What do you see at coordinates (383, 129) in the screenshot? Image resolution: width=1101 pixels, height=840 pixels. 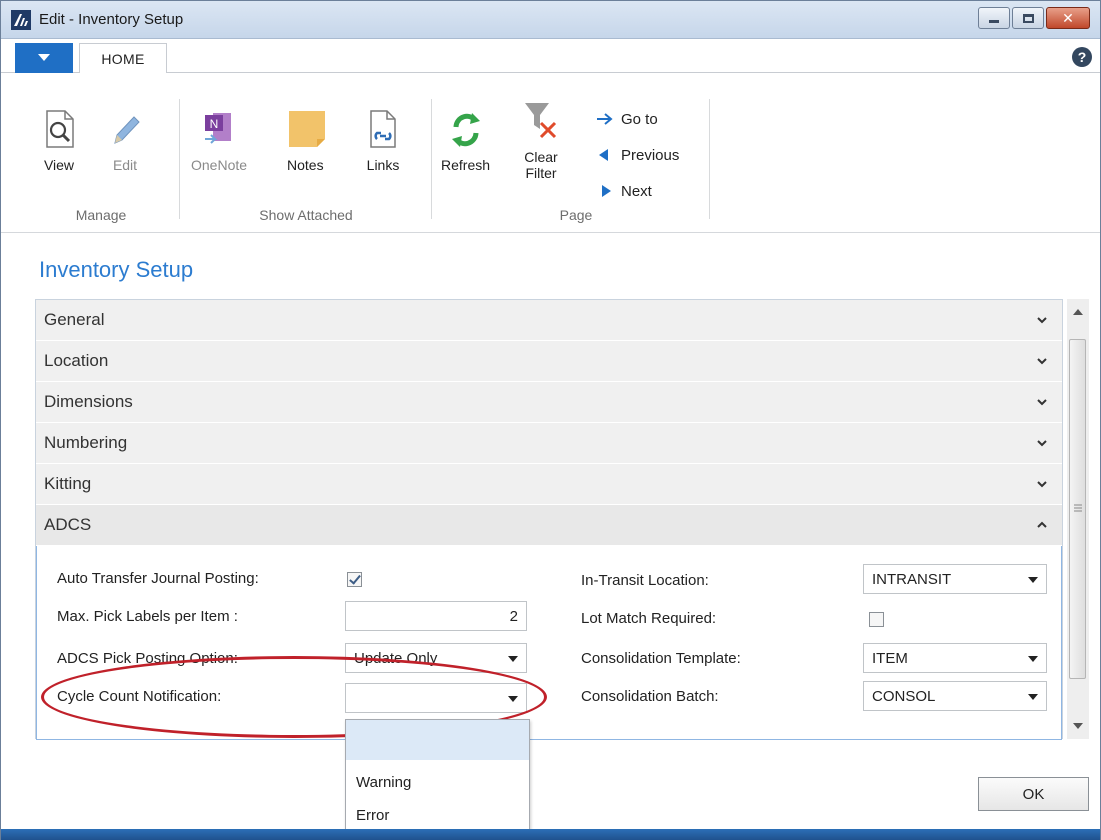 I see `links-icon` at bounding box center [383, 129].